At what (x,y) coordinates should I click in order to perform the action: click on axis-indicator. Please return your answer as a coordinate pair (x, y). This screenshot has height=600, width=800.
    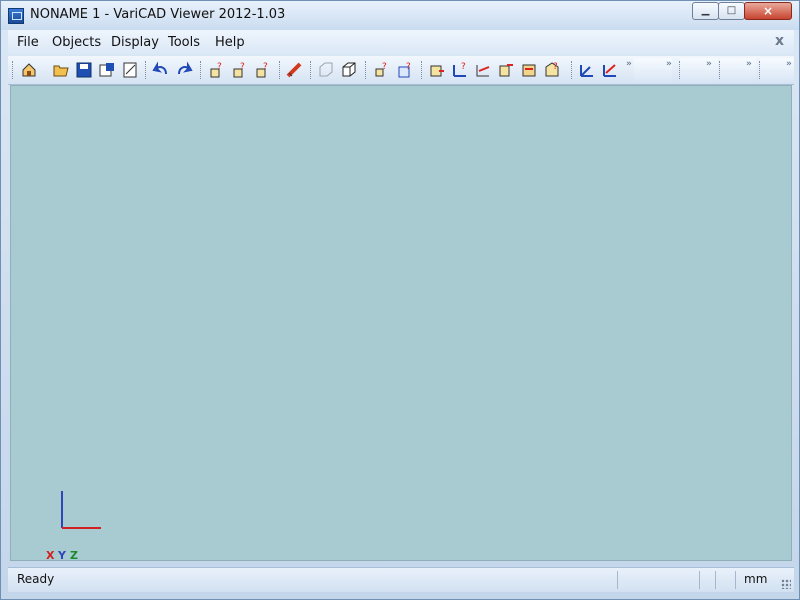
    Looking at the image, I should click on (81, 510).